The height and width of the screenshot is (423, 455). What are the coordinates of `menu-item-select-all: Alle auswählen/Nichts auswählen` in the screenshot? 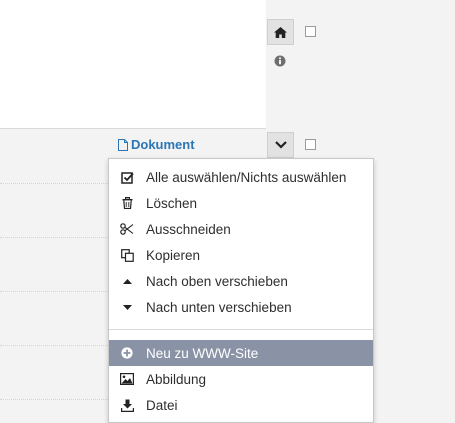 It's located at (241, 177).